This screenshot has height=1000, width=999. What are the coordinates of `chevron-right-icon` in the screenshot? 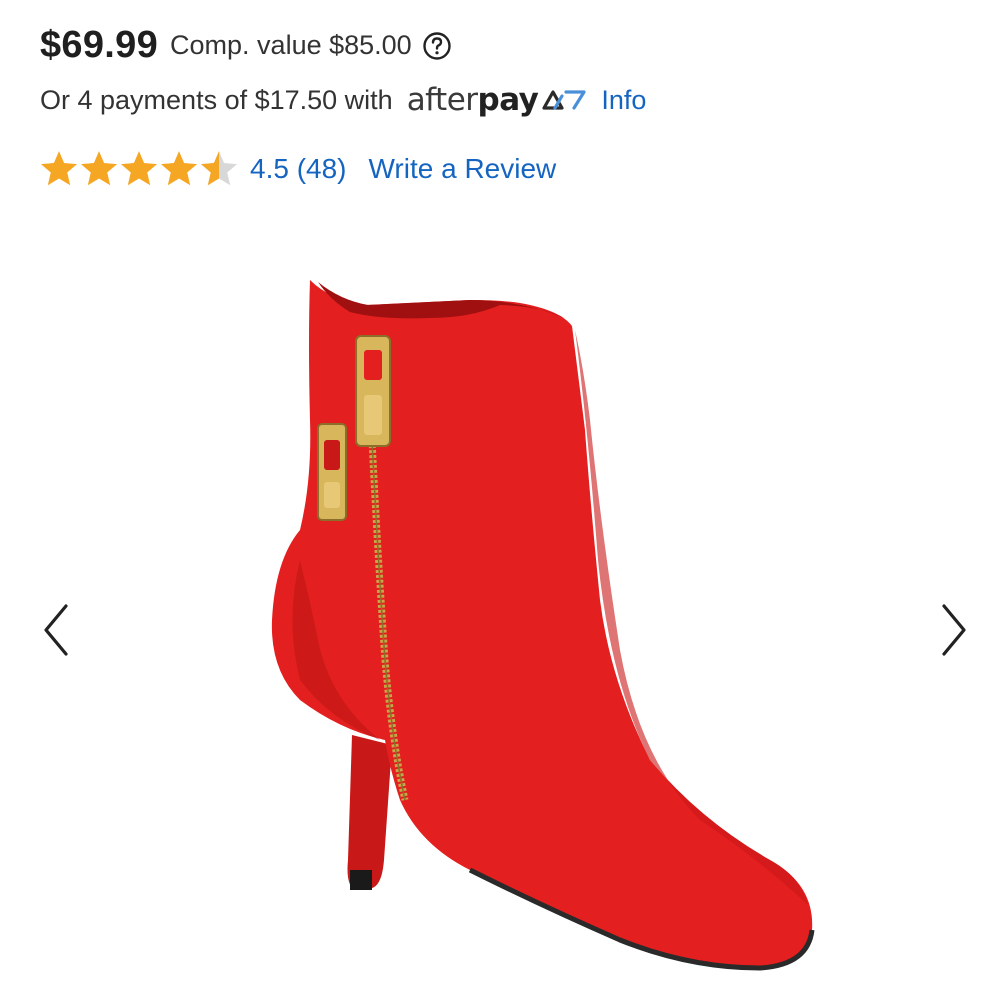 It's located at (954, 630).